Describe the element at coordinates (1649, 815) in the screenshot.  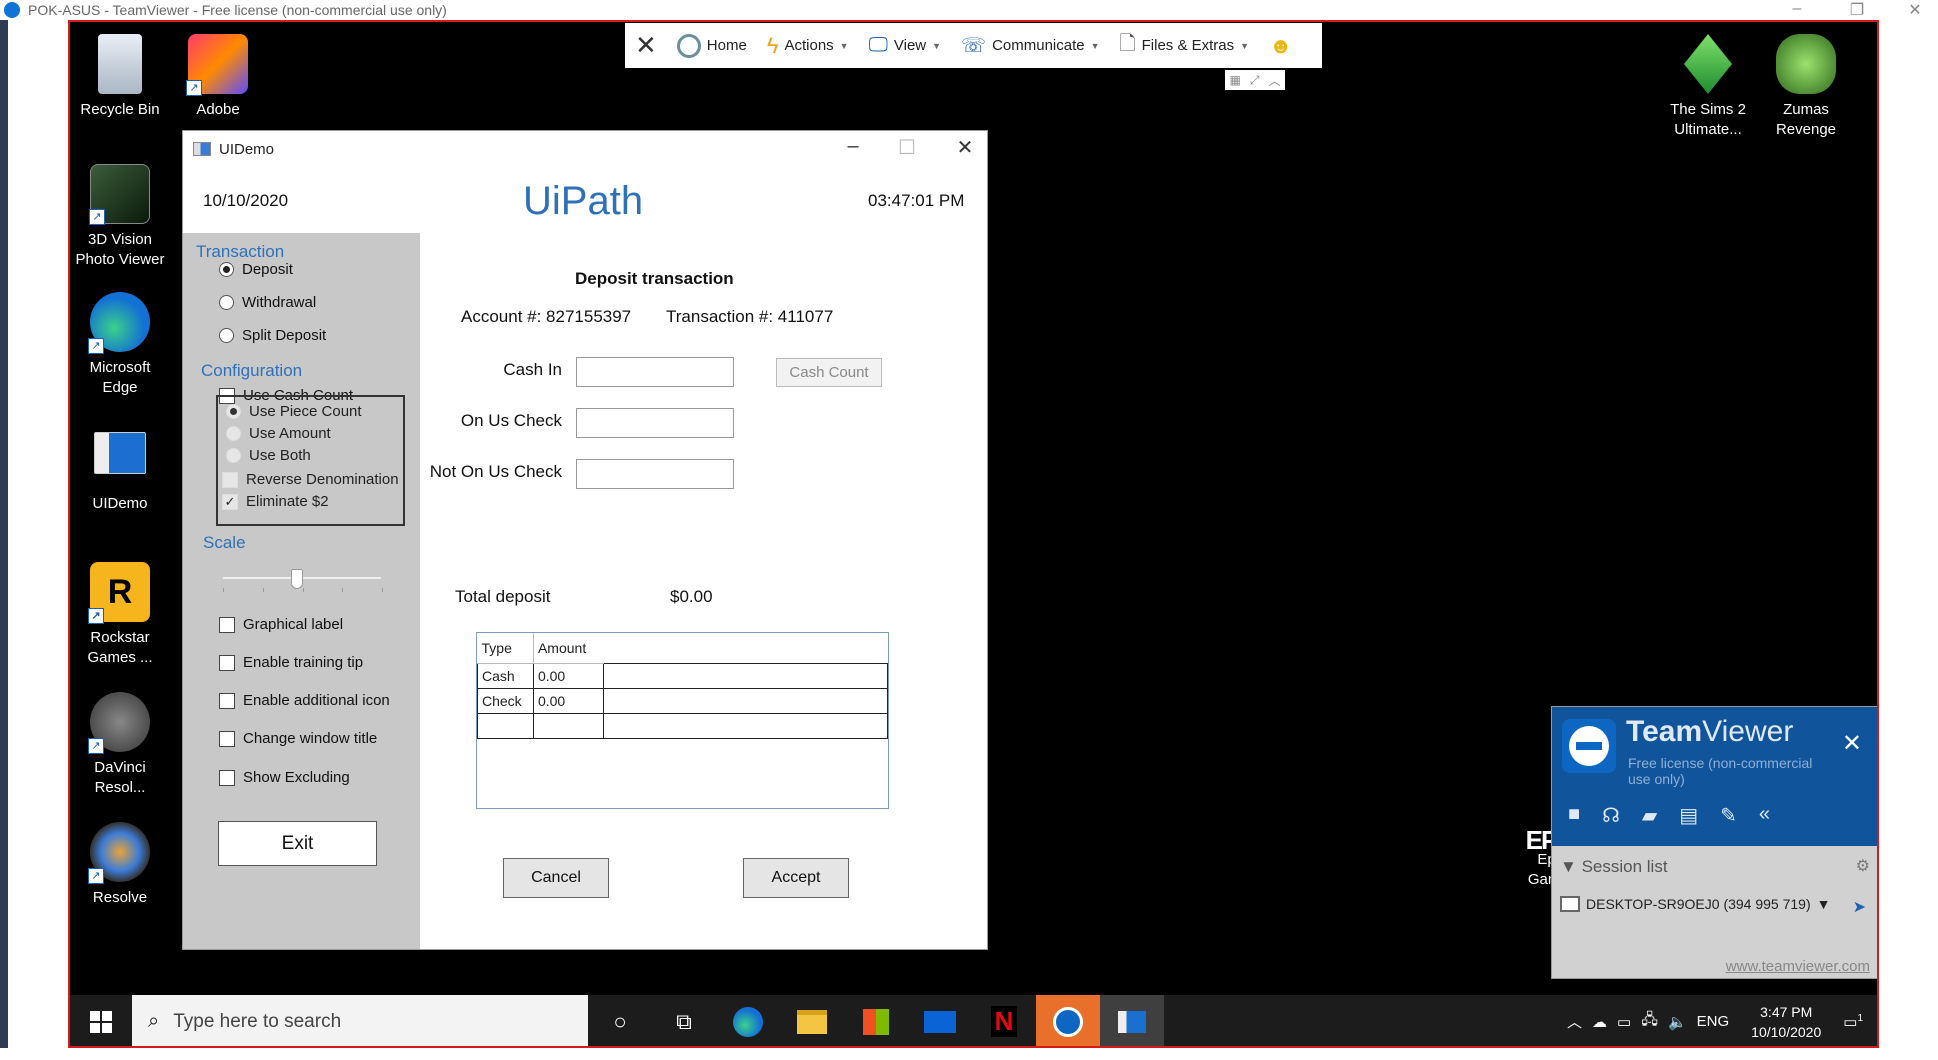
I see `chat-icon: ▰` at that location.